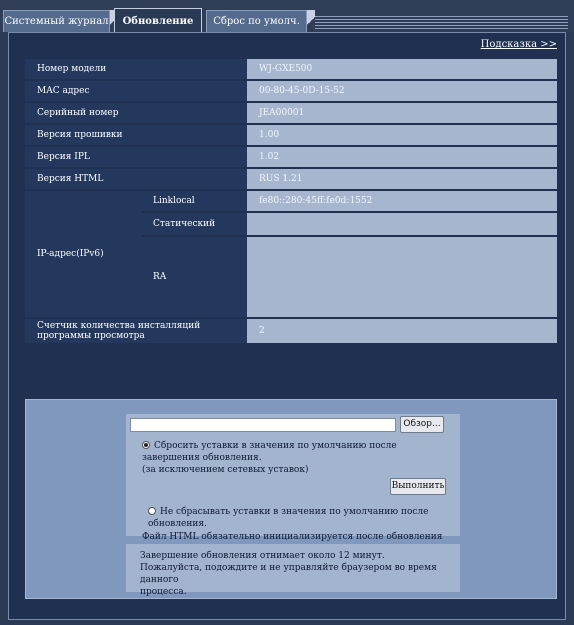 This screenshot has height=625, width=574. What do you see at coordinates (225, 470) in the screenshot?
I see `reset-option-line3: (за исключением сетевых уставок)` at bounding box center [225, 470].